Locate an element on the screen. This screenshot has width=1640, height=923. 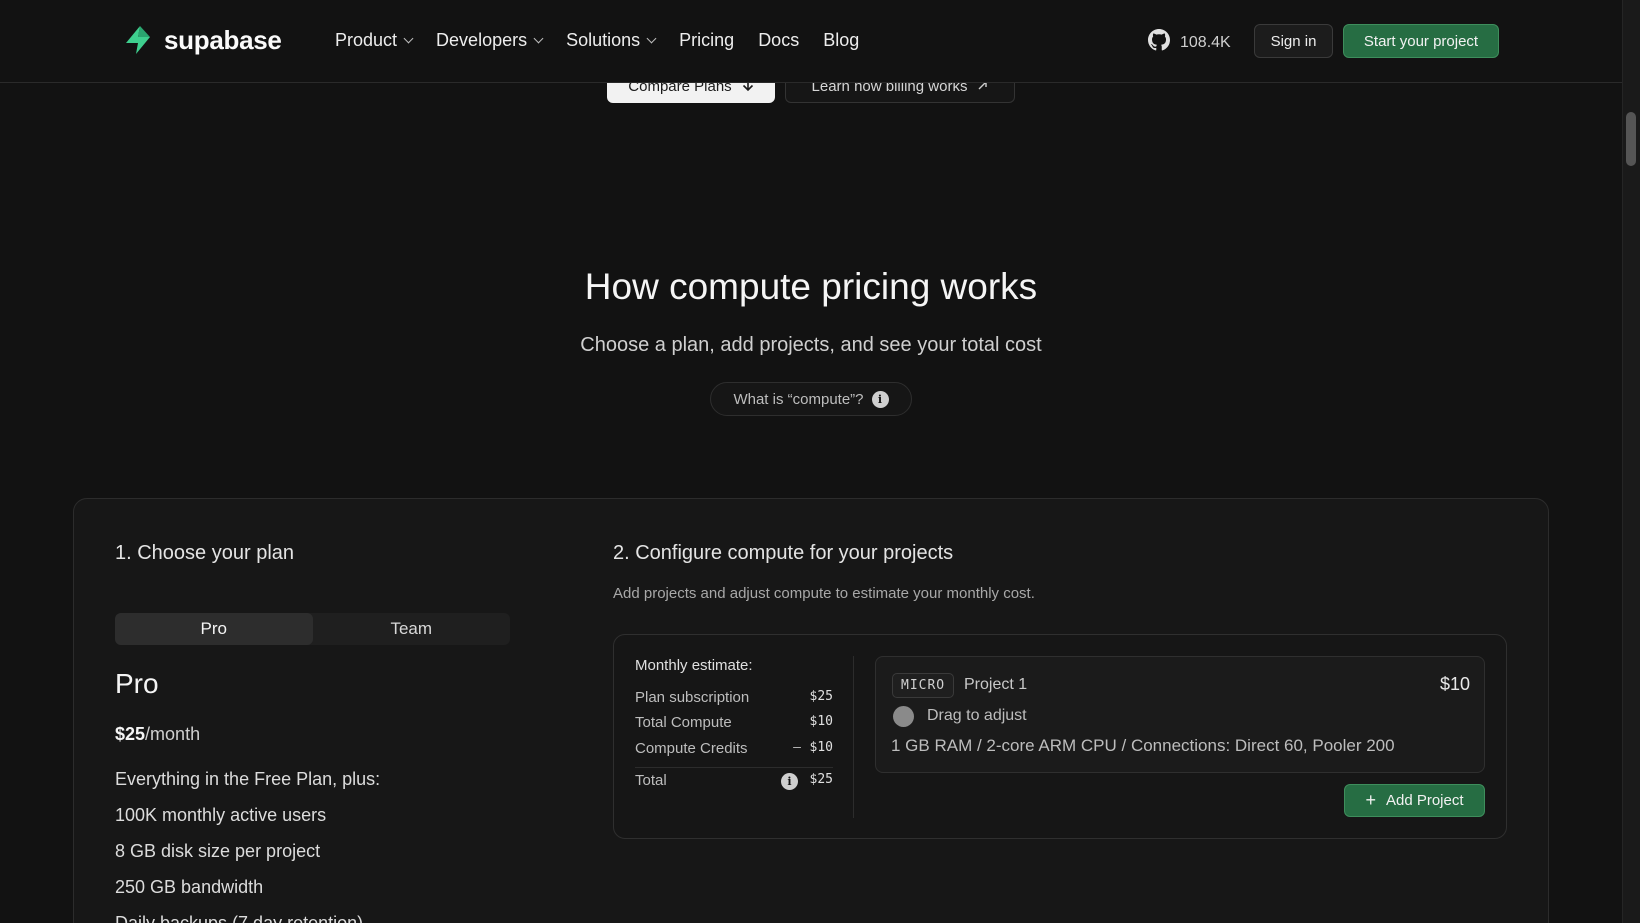
estimate-divider is located at coordinates (734, 767).